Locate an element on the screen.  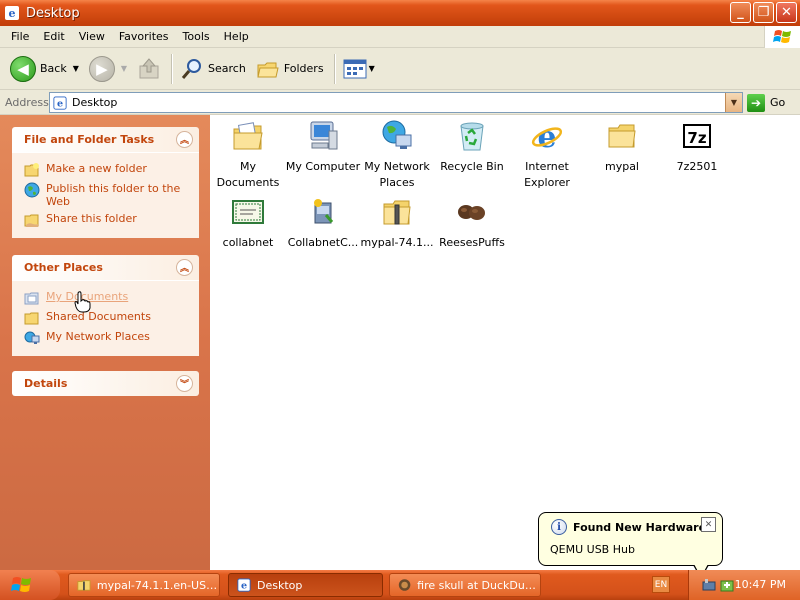
my-network-places-link: My Network Places is located at coordinates (111, 338).